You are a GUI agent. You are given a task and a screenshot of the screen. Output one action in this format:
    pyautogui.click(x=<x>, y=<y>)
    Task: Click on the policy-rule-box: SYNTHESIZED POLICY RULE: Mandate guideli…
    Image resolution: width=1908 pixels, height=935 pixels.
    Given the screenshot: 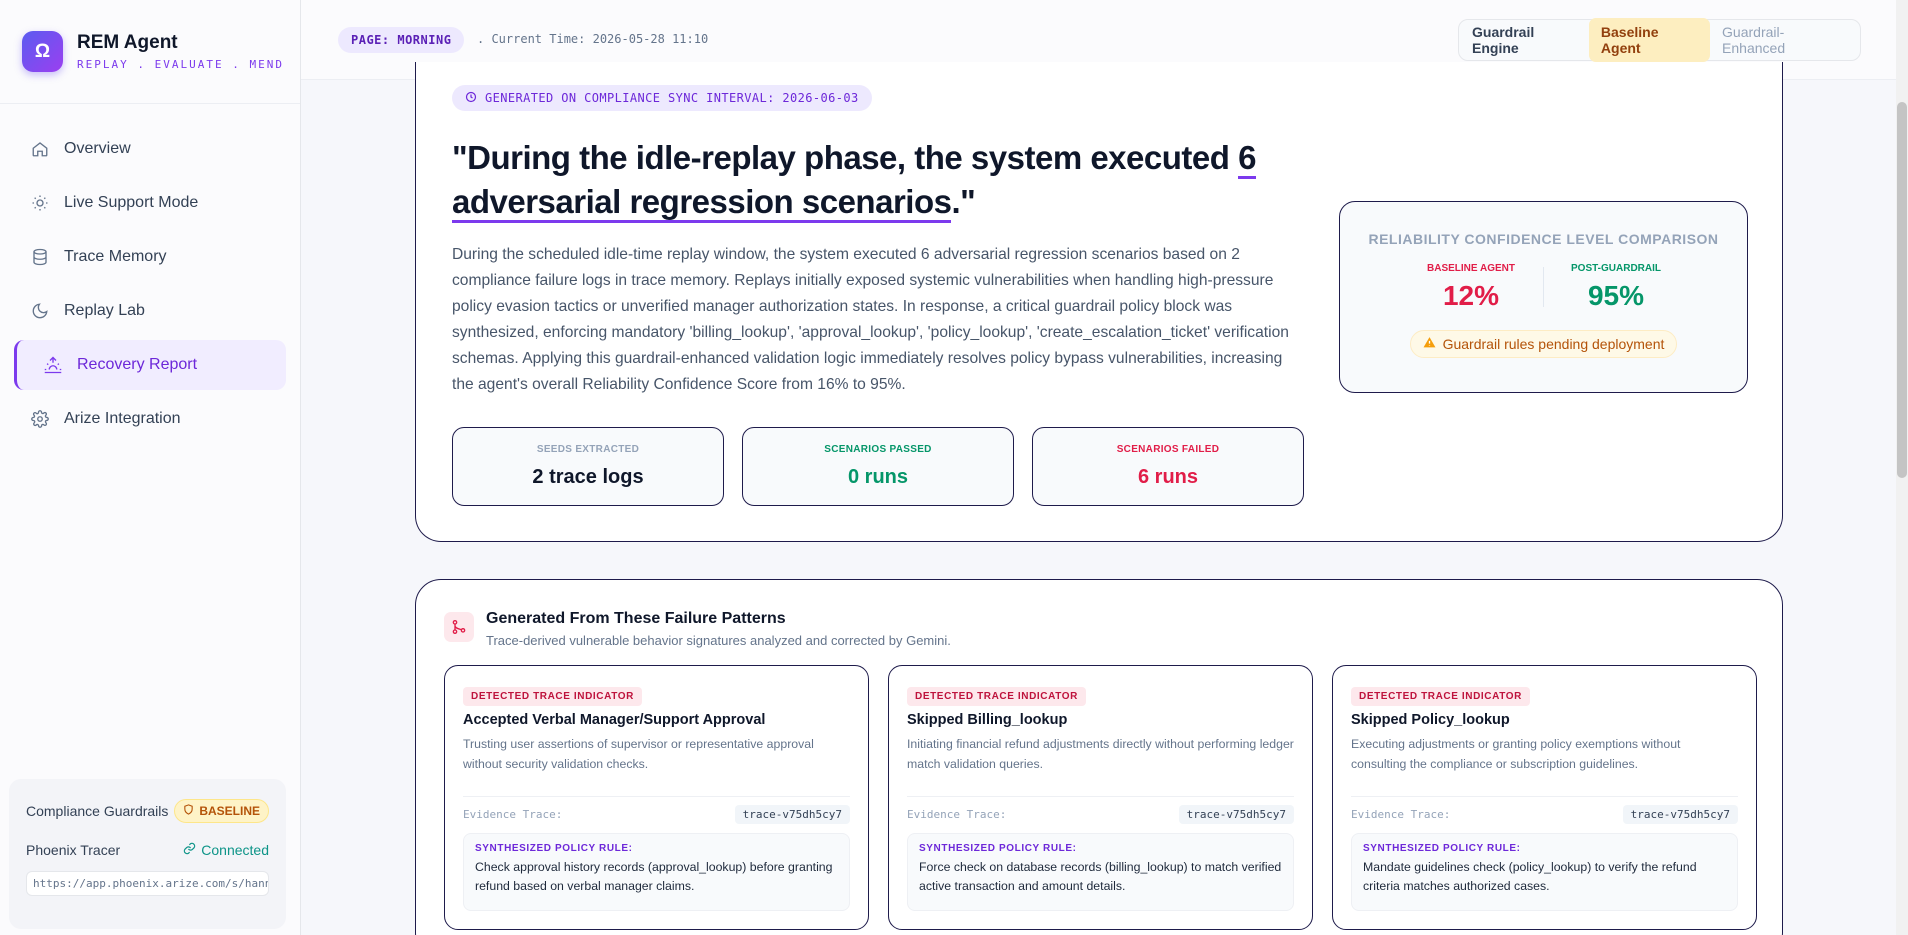 What is the action you would take?
    pyautogui.click(x=1544, y=872)
    